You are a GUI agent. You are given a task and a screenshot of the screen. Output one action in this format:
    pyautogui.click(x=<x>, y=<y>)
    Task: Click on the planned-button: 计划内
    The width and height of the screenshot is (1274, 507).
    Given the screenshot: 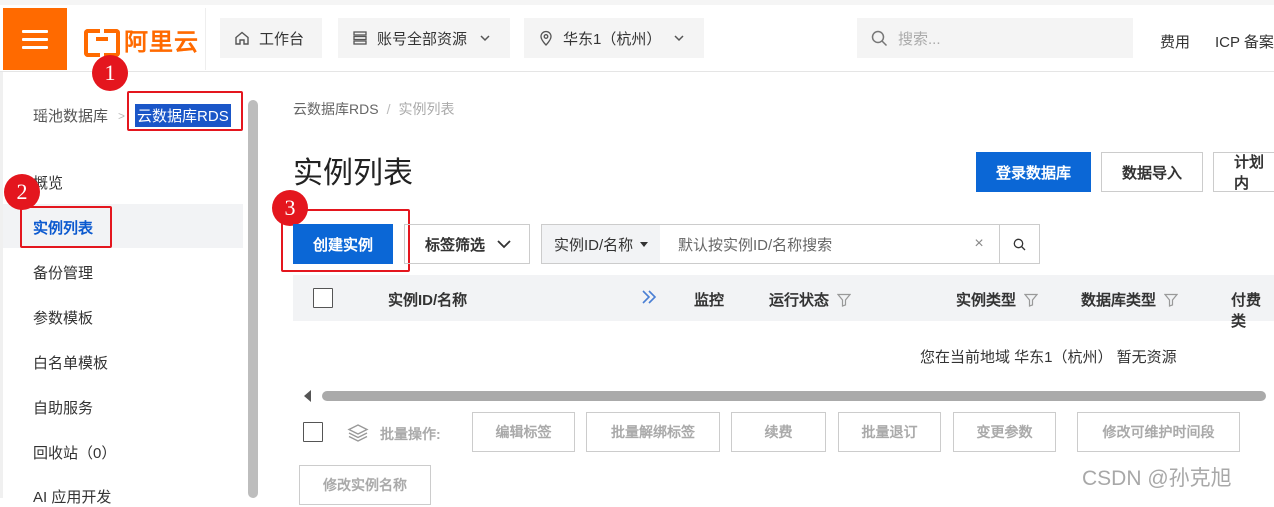 What is the action you would take?
    pyautogui.click(x=1243, y=172)
    